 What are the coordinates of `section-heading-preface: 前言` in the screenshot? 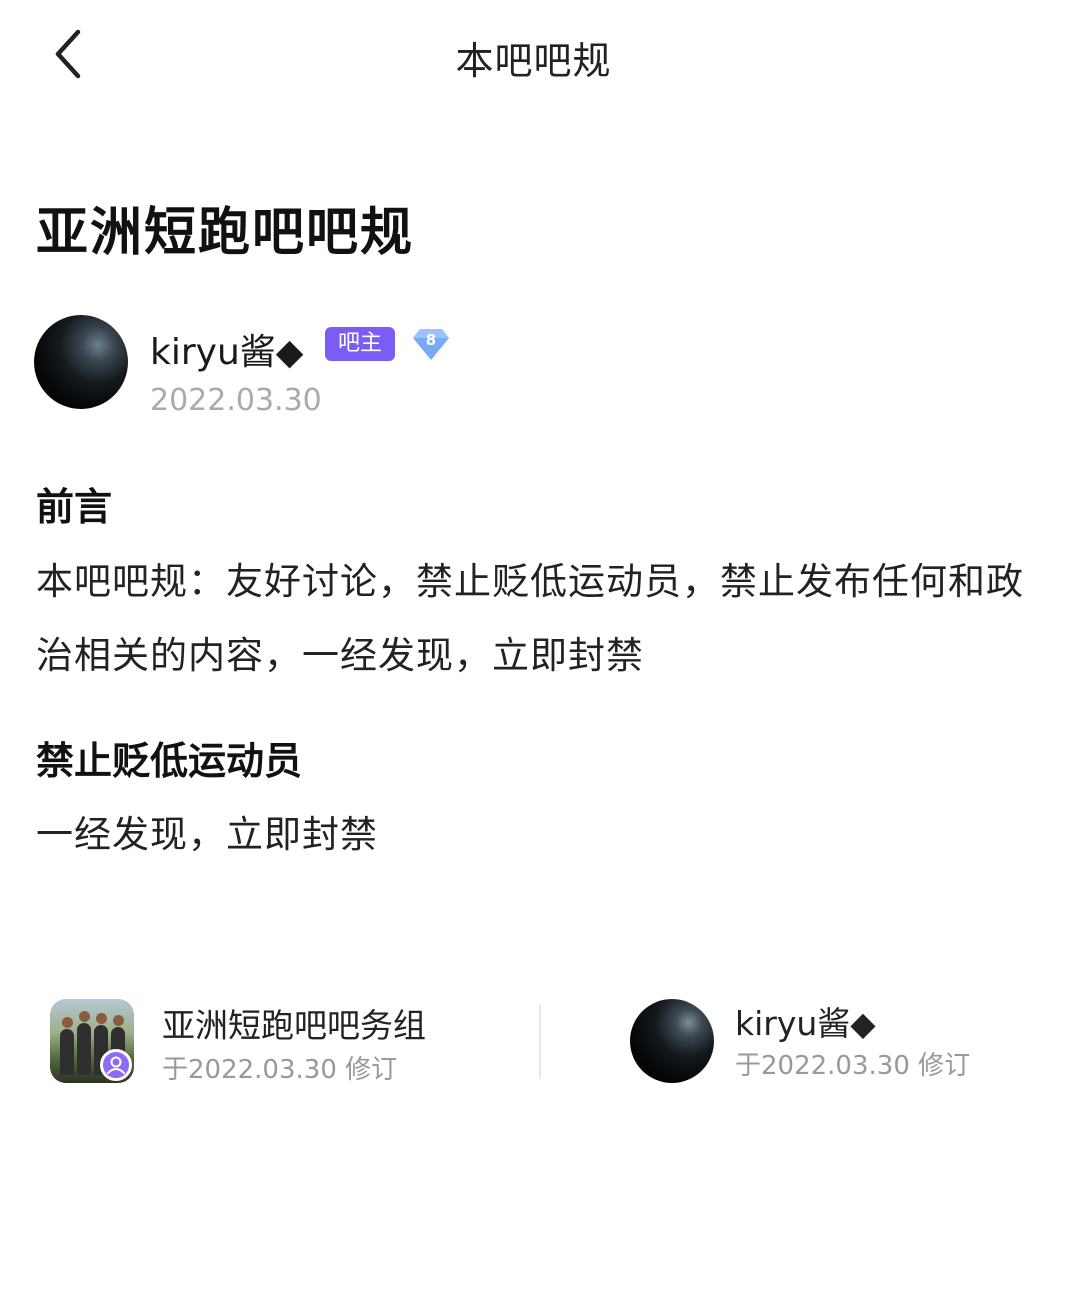 It's located at (74, 507).